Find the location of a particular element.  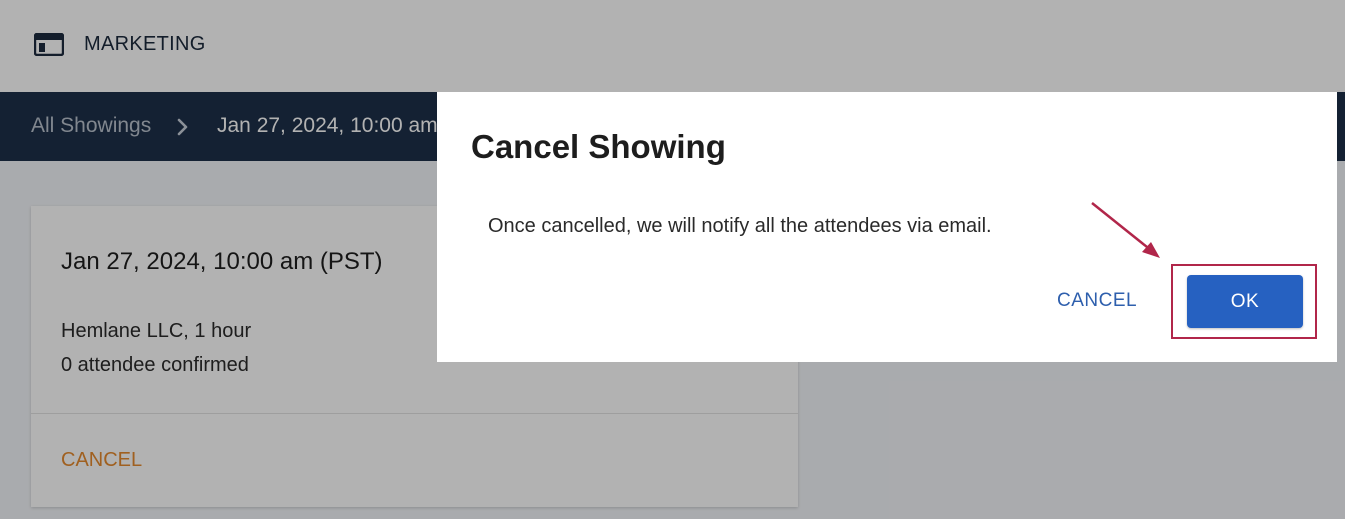

dialog-cancel-button: CANCEL is located at coordinates (1097, 301).